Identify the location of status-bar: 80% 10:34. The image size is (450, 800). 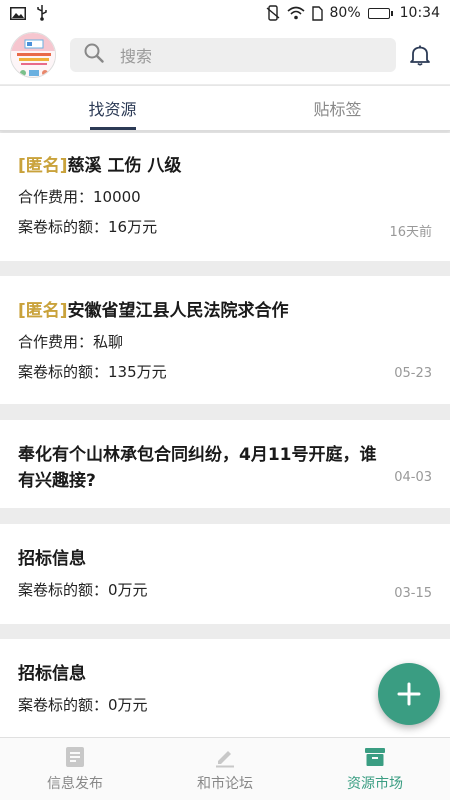
(225, 13).